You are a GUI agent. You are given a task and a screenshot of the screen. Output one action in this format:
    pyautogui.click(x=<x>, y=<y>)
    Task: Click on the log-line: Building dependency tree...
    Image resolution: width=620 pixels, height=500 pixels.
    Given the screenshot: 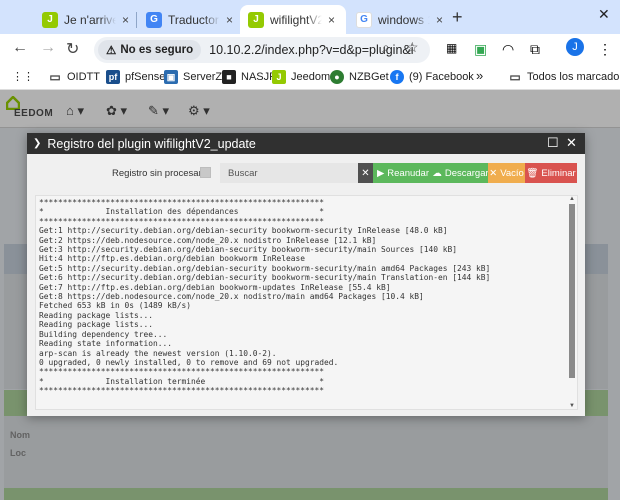 What is the action you would take?
    pyautogui.click(x=103, y=334)
    